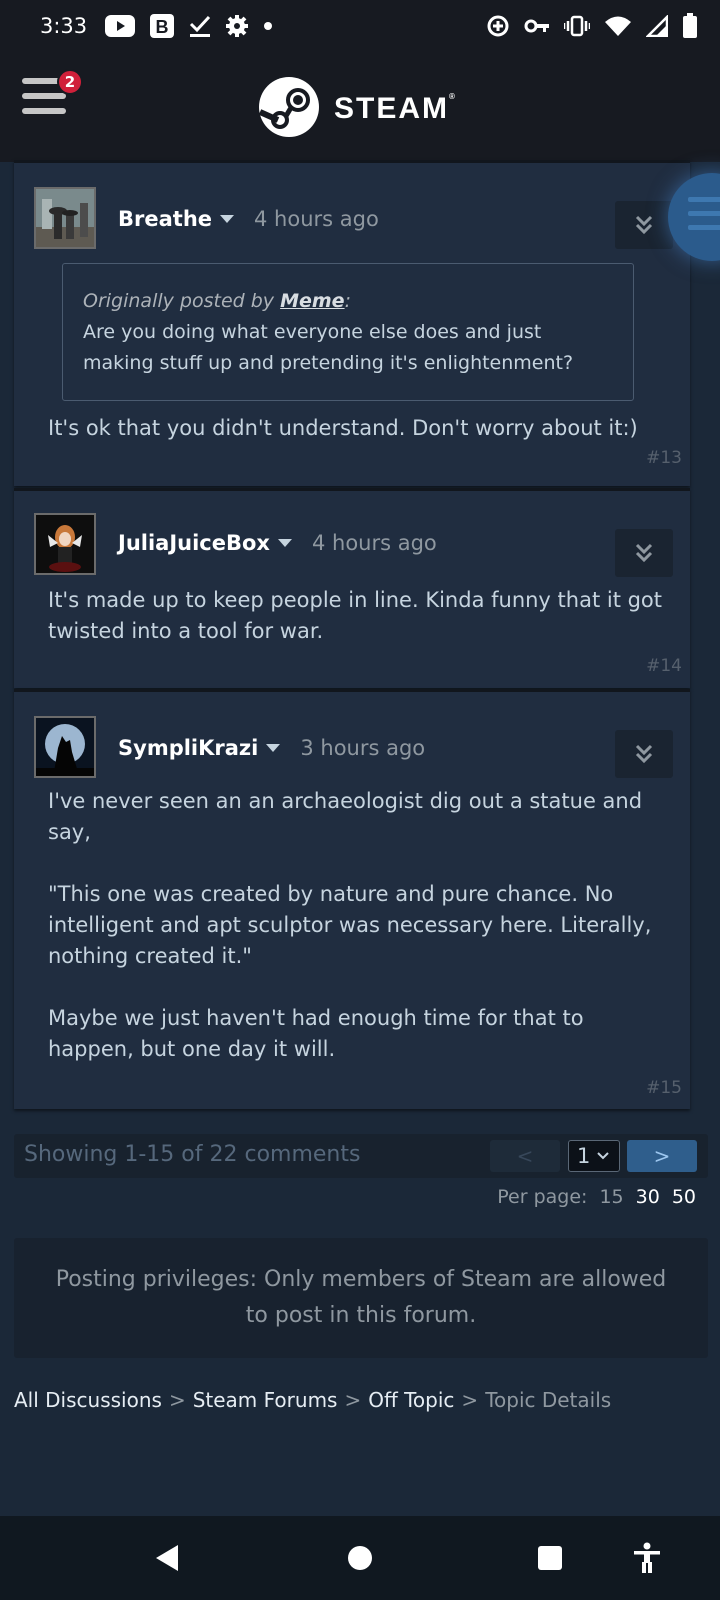 This screenshot has height=1600, width=720. I want to click on post-author-line: SympliKrazi 3 hours ago, so click(271, 748).